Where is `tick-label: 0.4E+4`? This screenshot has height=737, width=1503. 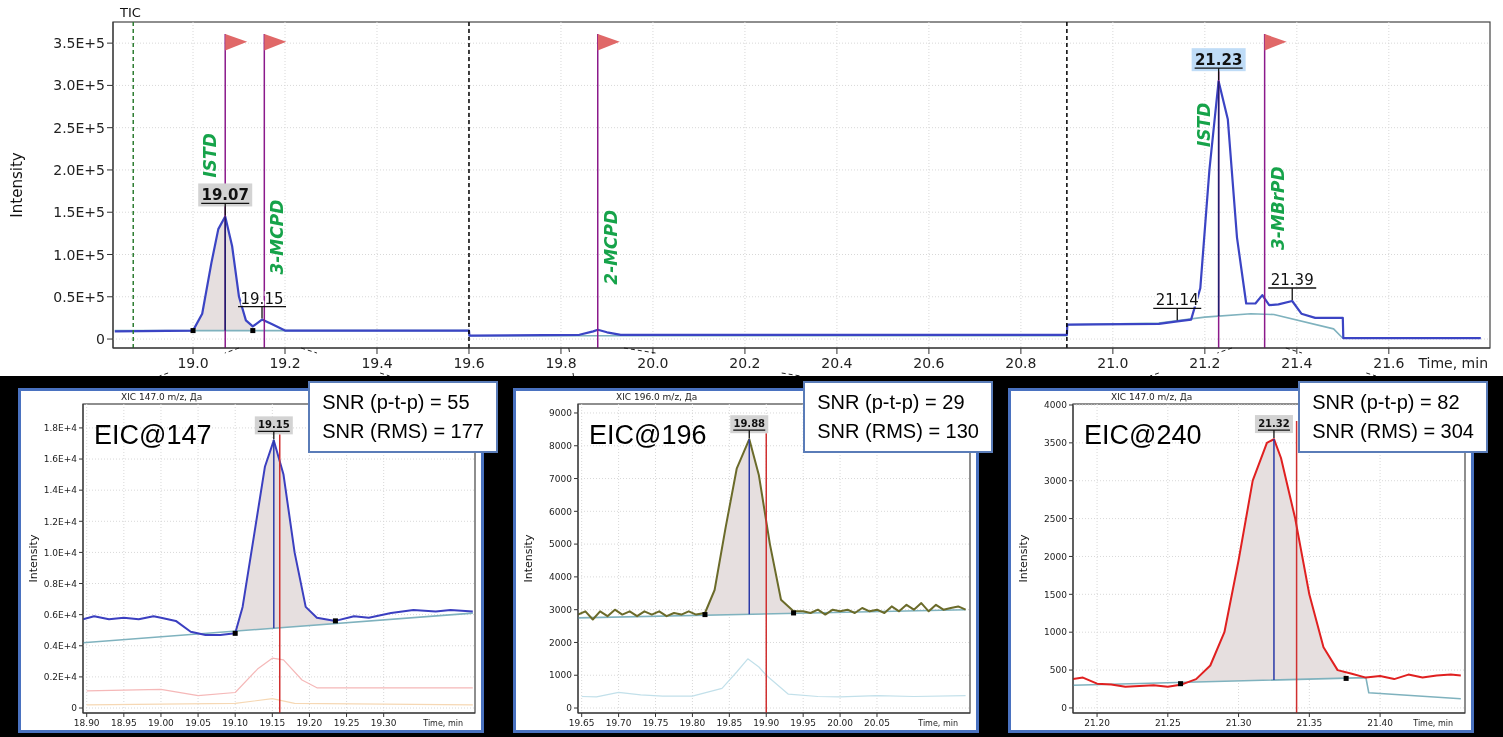
tick-label: 0.4E+4 is located at coordinates (60, 646).